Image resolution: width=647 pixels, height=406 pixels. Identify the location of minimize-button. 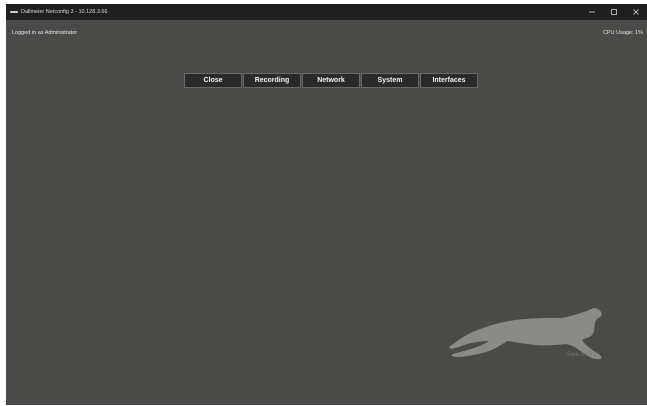
(592, 12).